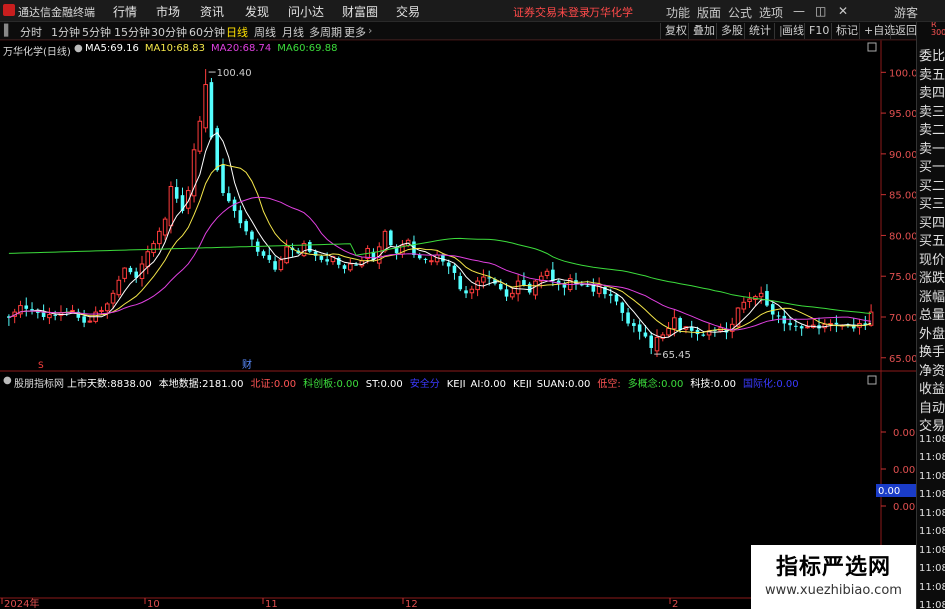  What do you see at coordinates (932, 184) in the screenshot?
I see `quote-item: 买二` at bounding box center [932, 184].